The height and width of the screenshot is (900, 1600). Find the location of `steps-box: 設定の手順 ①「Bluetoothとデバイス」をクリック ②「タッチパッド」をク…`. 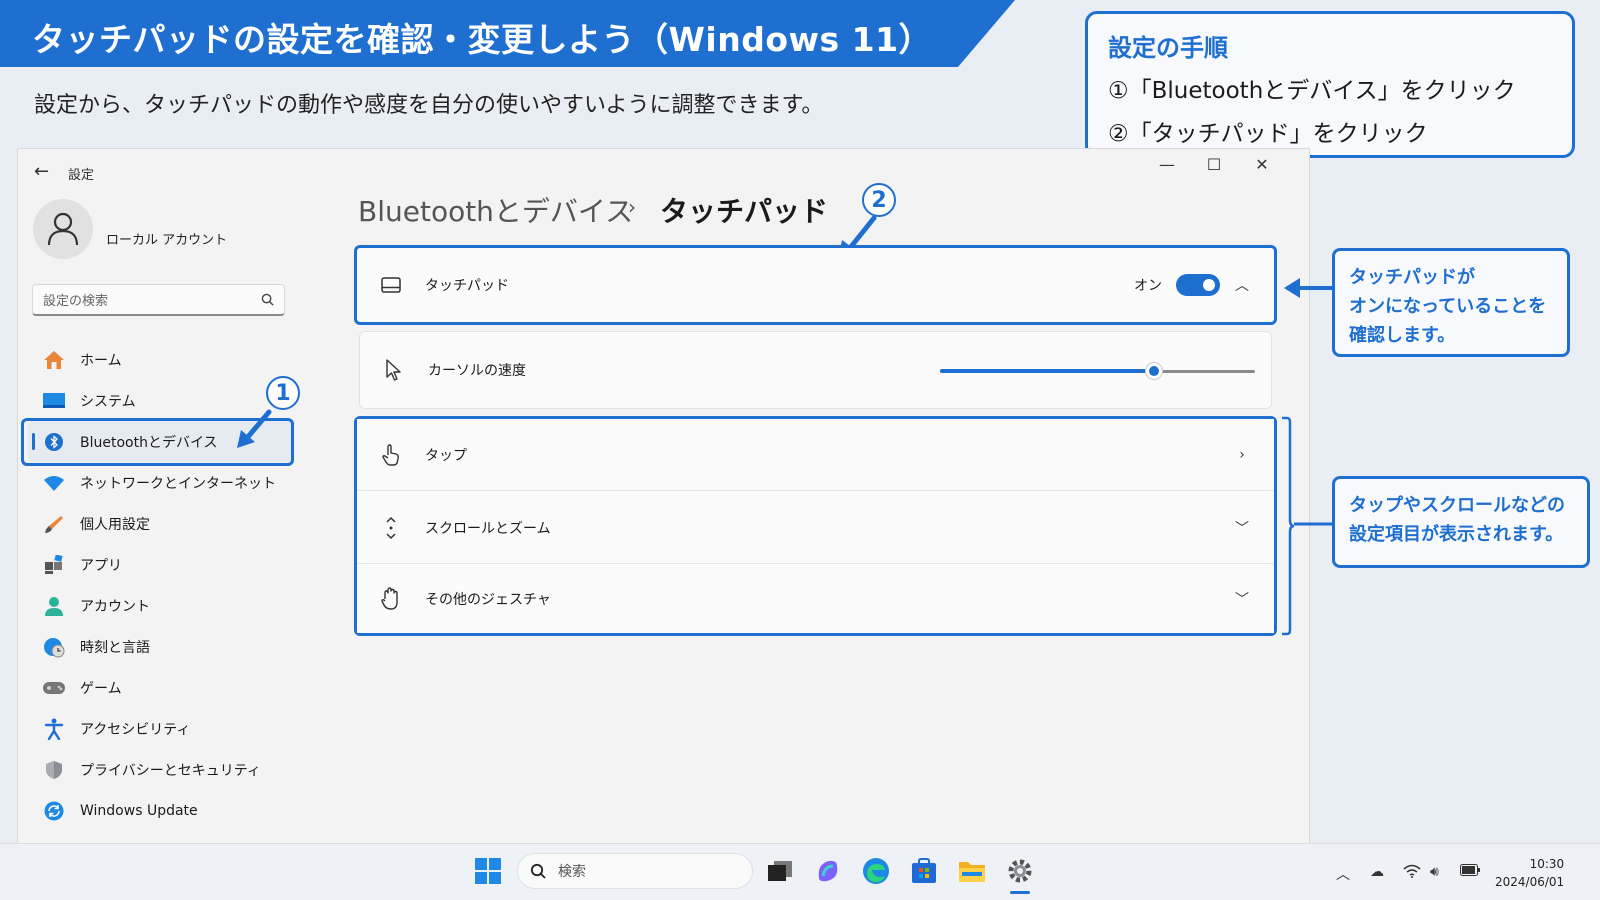

steps-box: 設定の手順 ①「Bluetoothとデバイス」をクリック ②「タッチパッド」をク… is located at coordinates (1330, 84).